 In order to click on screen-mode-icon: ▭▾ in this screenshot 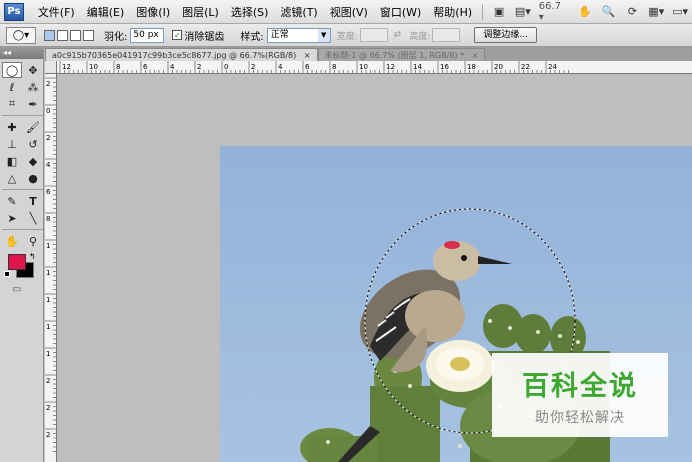, I will do `click(680, 12)`.